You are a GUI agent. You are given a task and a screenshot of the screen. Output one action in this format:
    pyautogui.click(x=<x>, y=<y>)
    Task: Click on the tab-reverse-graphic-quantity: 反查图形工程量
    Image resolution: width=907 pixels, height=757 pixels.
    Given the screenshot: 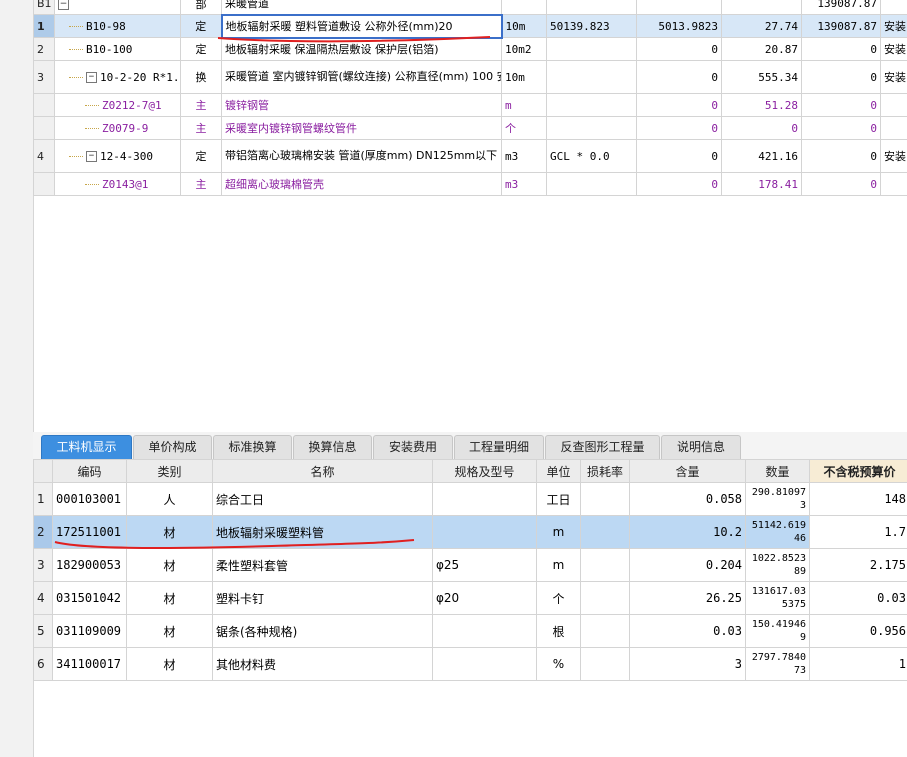 What is the action you would take?
    pyautogui.click(x=602, y=447)
    